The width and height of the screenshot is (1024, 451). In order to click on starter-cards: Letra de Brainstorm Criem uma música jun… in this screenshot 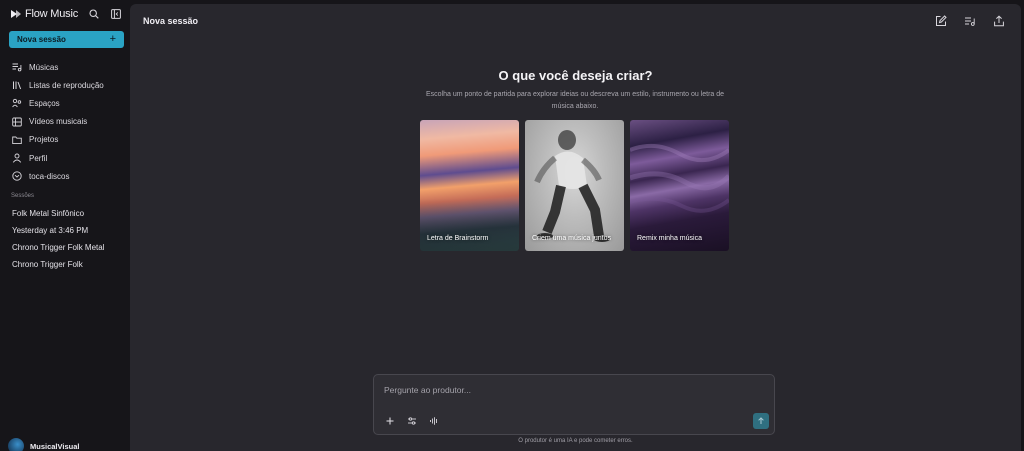, I will do `click(574, 185)`.